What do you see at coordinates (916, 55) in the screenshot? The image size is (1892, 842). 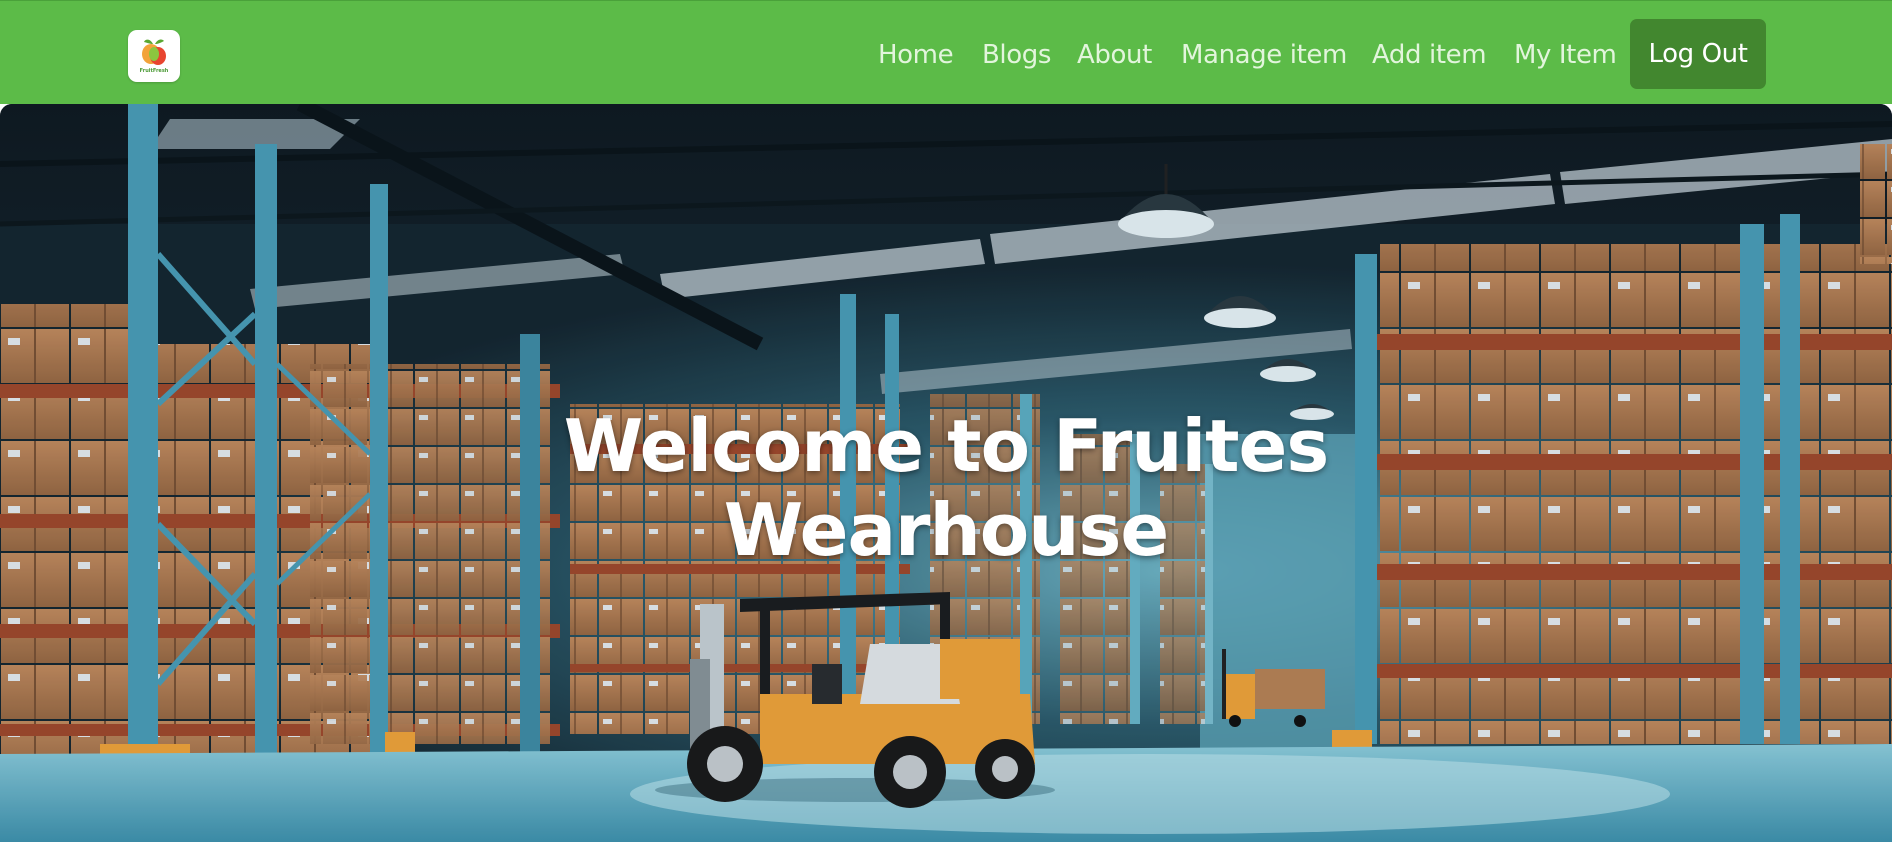 I see `nav-link-home: Home` at bounding box center [916, 55].